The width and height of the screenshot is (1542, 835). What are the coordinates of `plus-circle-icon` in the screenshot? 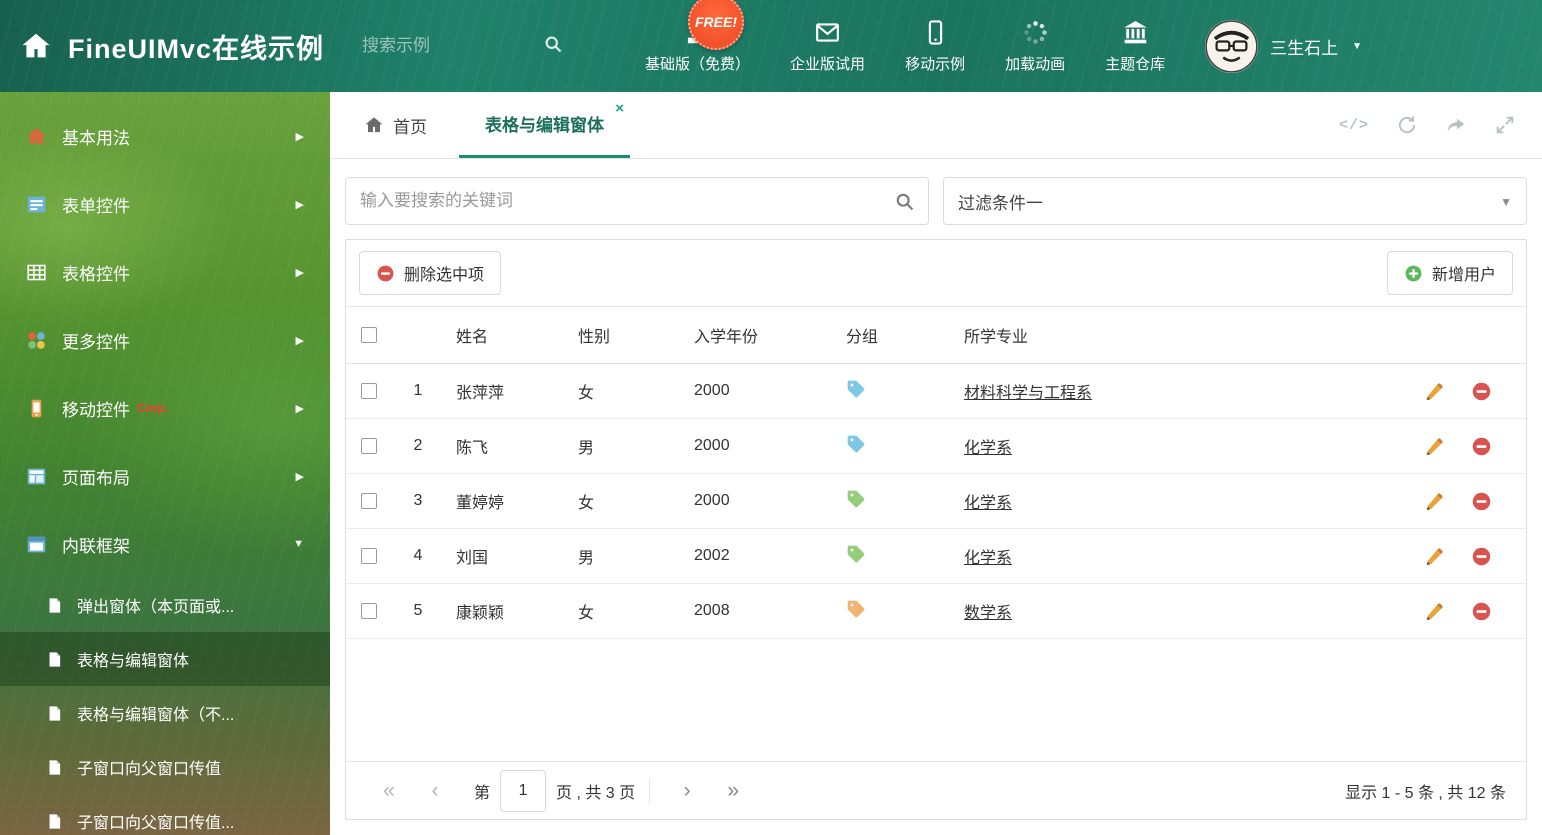 It's located at (1413, 273).